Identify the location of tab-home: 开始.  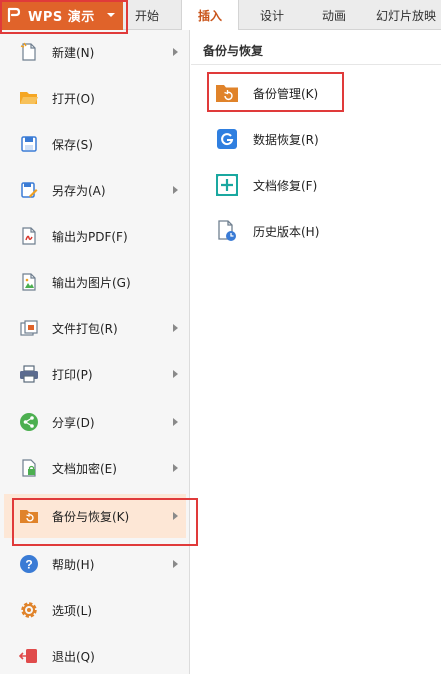
(147, 15).